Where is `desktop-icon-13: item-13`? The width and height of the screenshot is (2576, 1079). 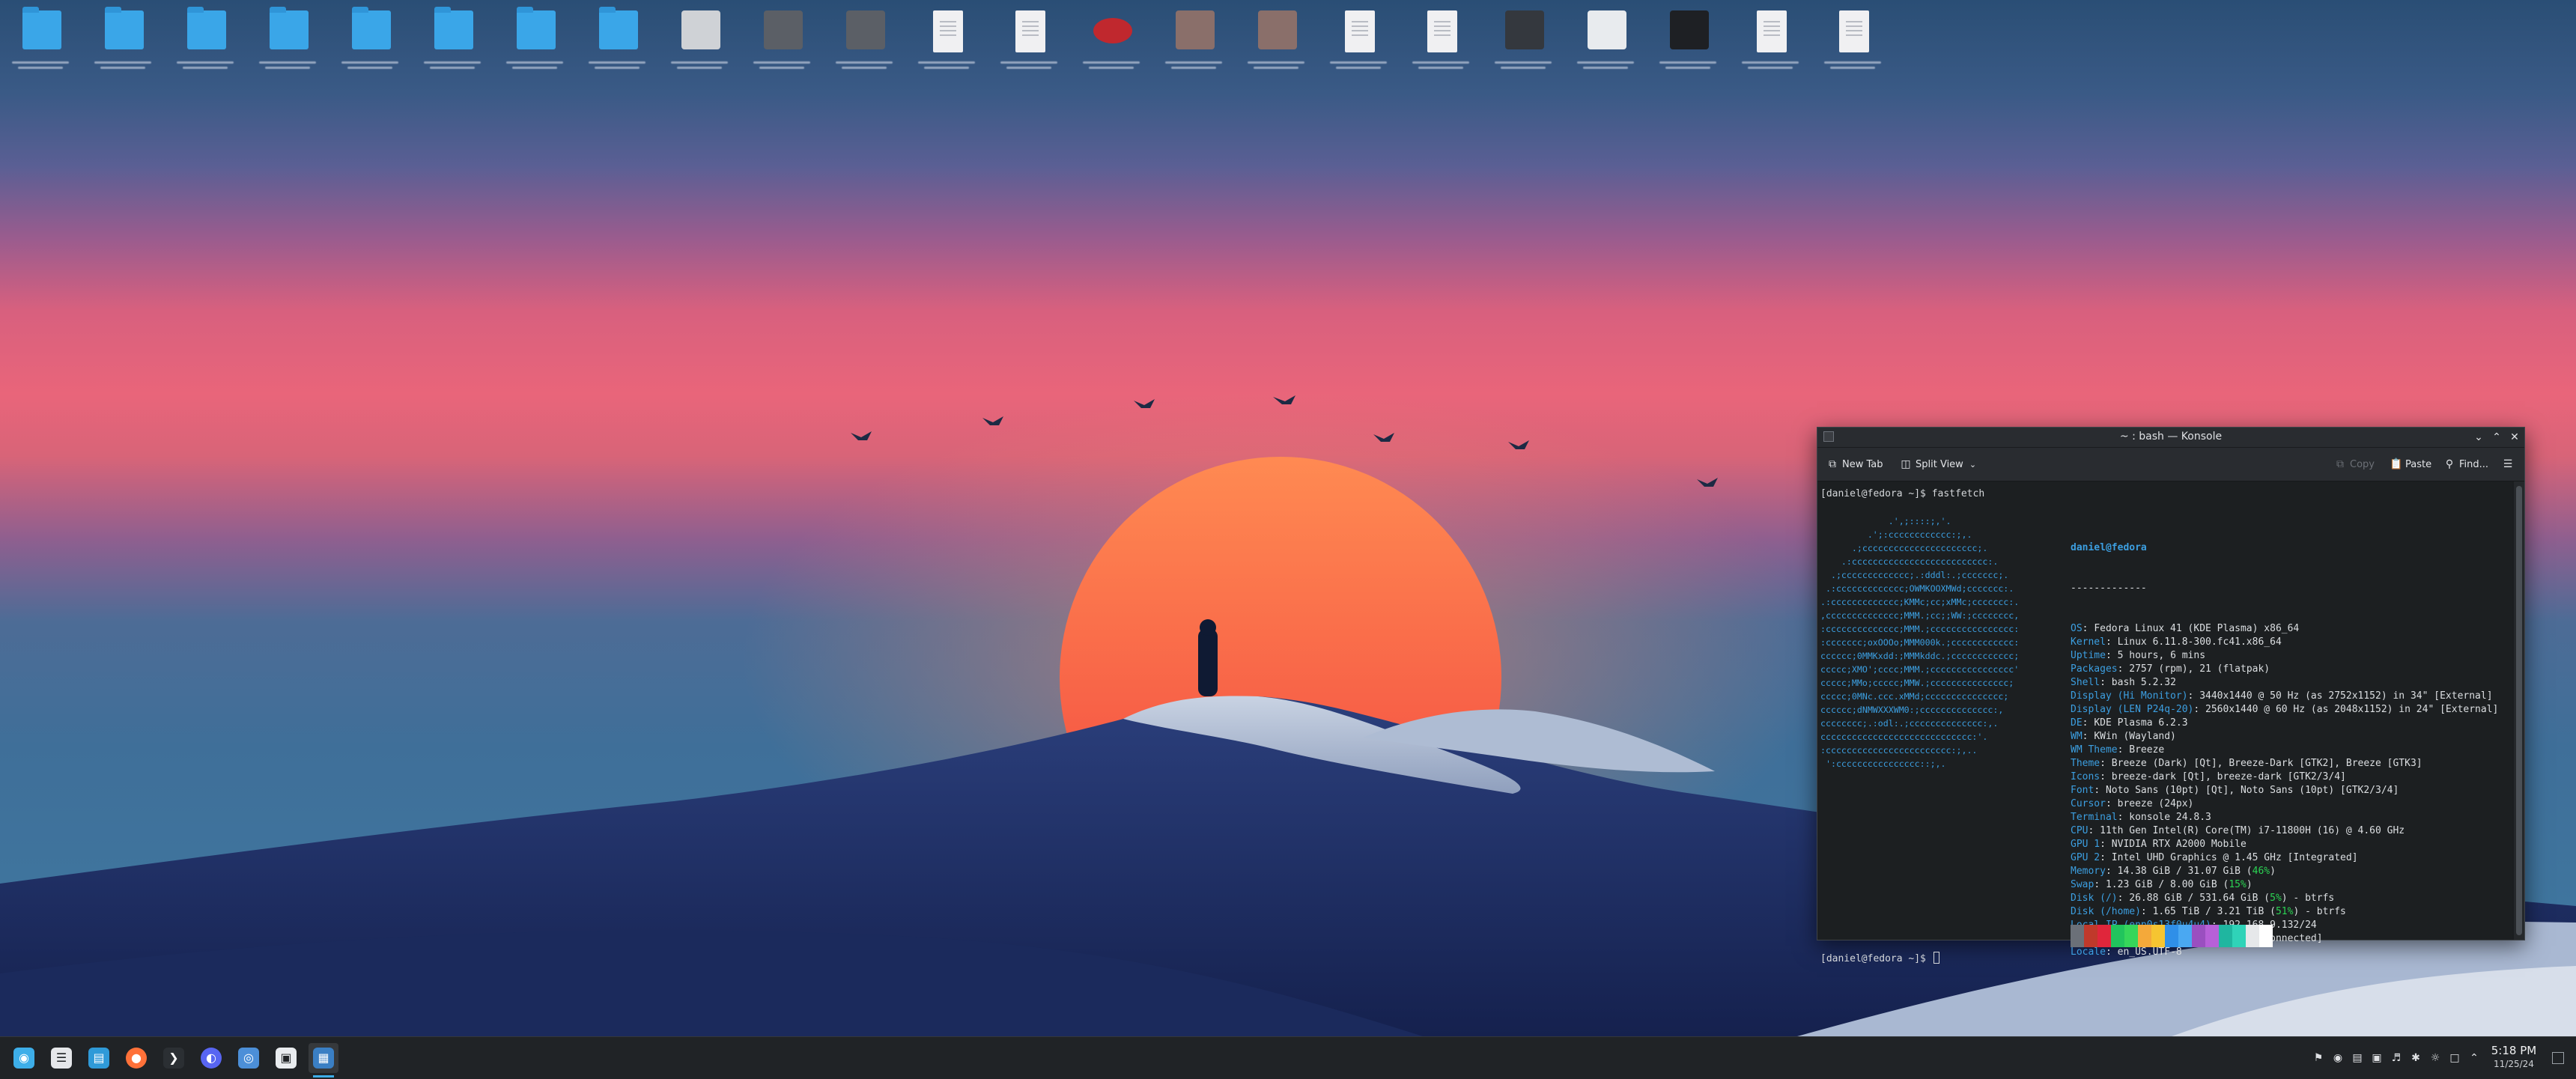
desktop-icon-13: item-13 is located at coordinates (1028, 44).